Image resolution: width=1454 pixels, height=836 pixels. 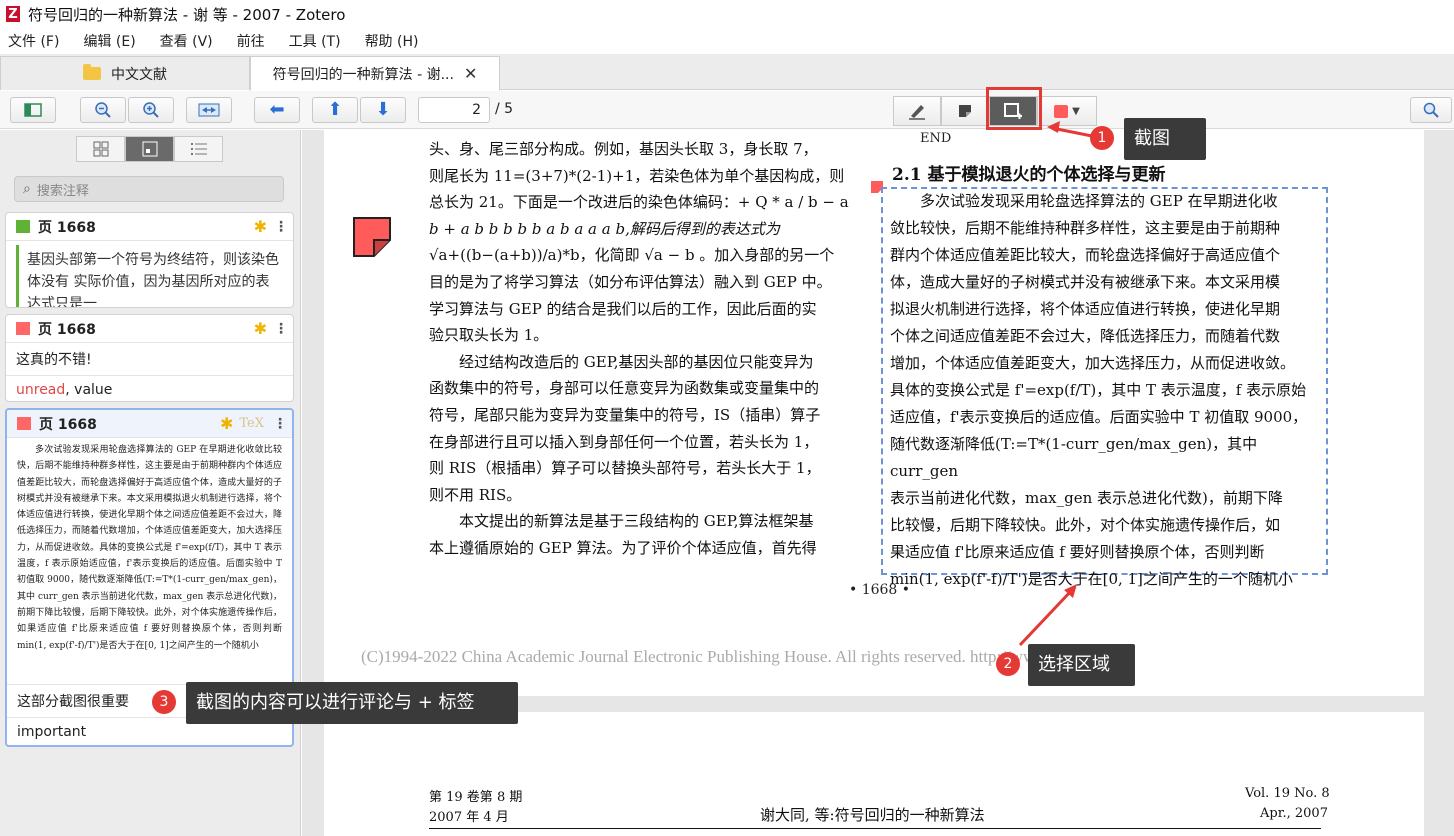 I want to click on annotation-search-input: ⌕ 搜索注释, so click(x=149, y=189).